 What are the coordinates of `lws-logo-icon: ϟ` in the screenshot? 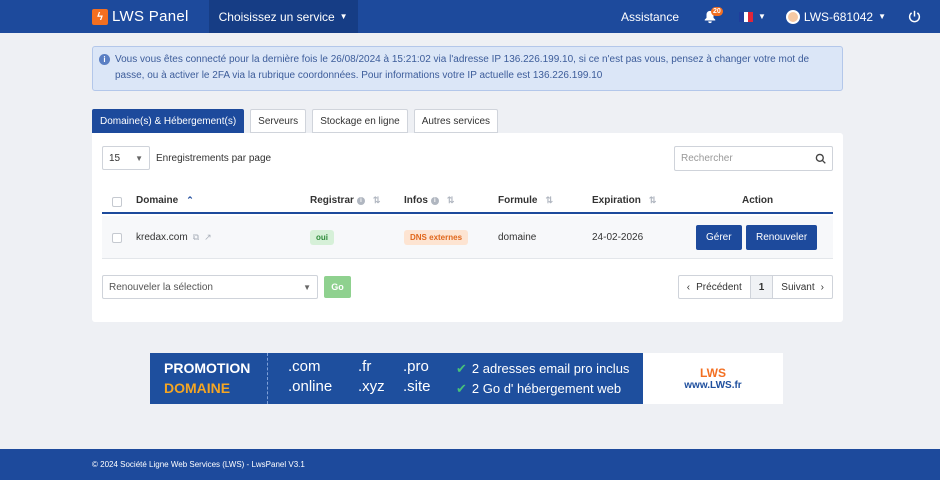 It's located at (100, 16).